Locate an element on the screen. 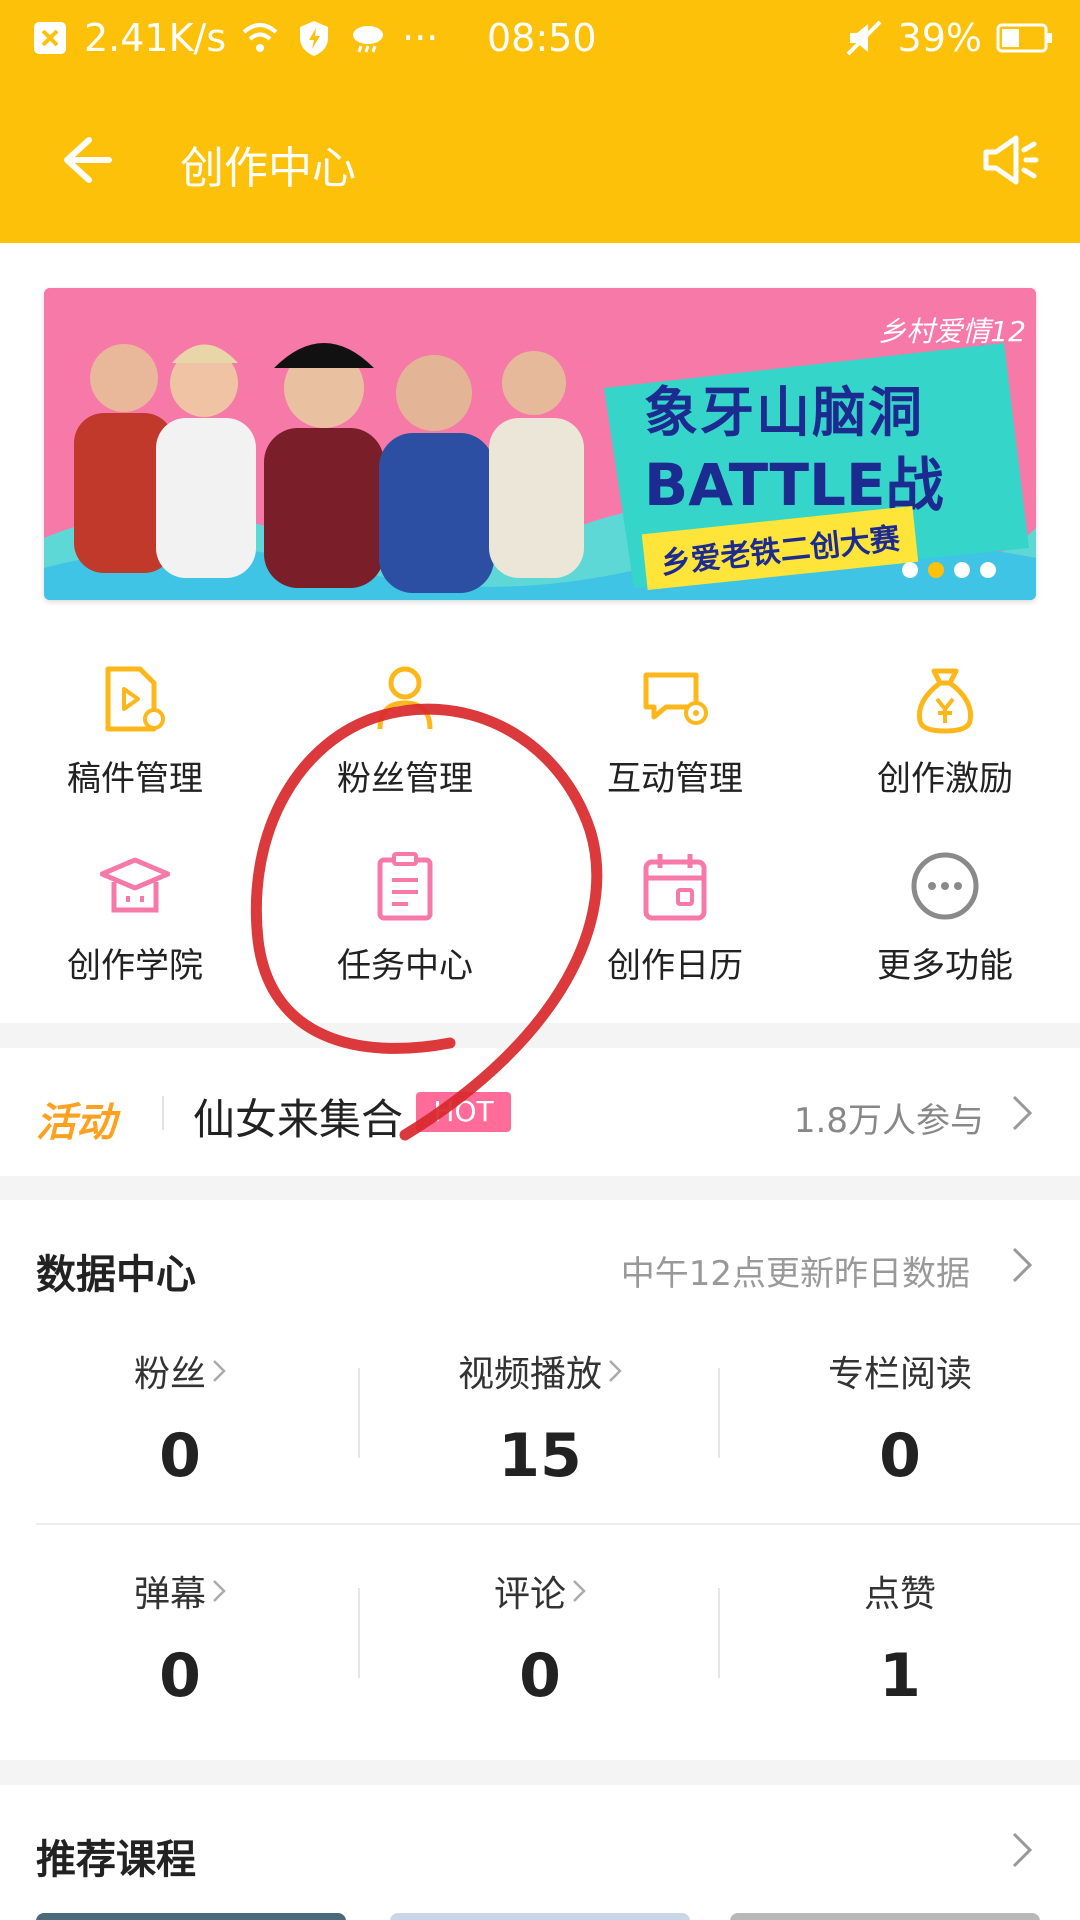  manuscript-icon is located at coordinates (135, 699).